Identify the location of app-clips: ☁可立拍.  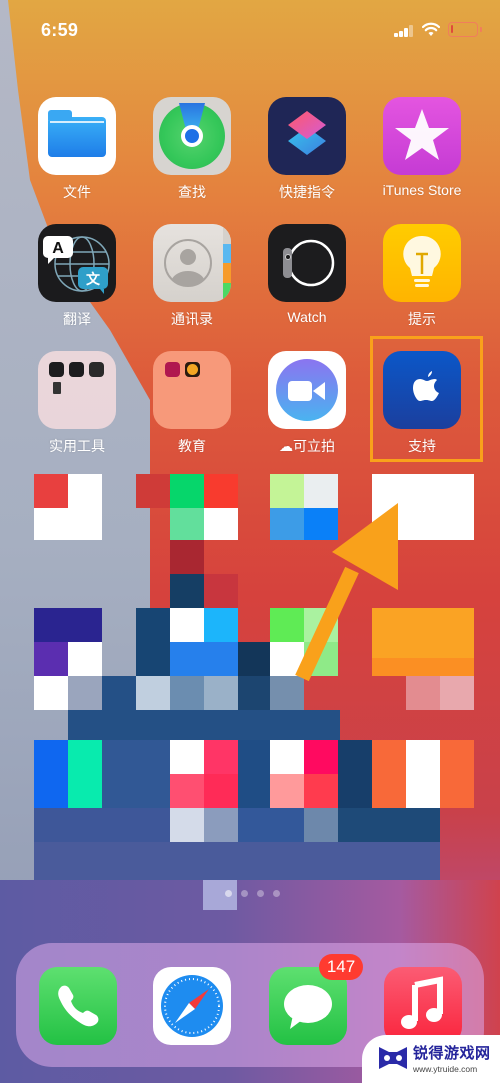
(307, 403).